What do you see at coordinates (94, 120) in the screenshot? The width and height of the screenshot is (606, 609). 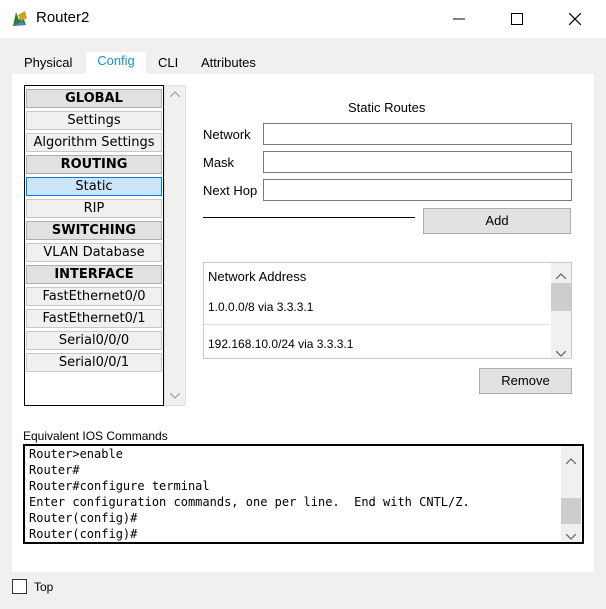 I see `sidebar-item-settings: Settings` at bounding box center [94, 120].